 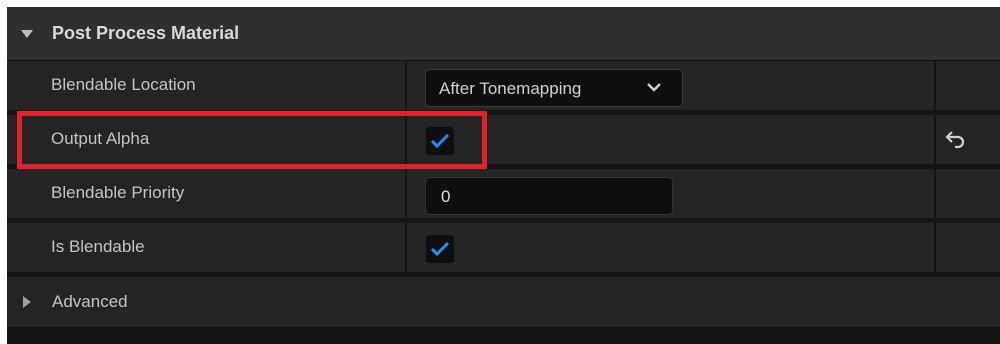 What do you see at coordinates (503, 248) in the screenshot?
I see `property-row-is-blendable: Is Blendable` at bounding box center [503, 248].